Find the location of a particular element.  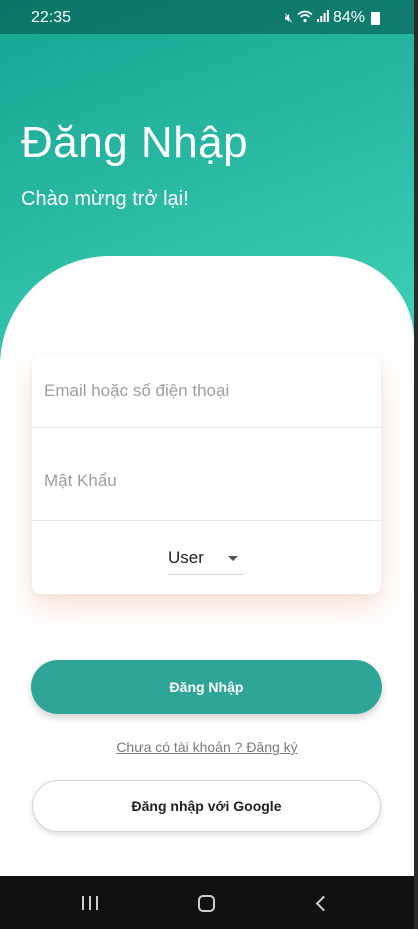

battery-percent: 84% is located at coordinates (348, 17).